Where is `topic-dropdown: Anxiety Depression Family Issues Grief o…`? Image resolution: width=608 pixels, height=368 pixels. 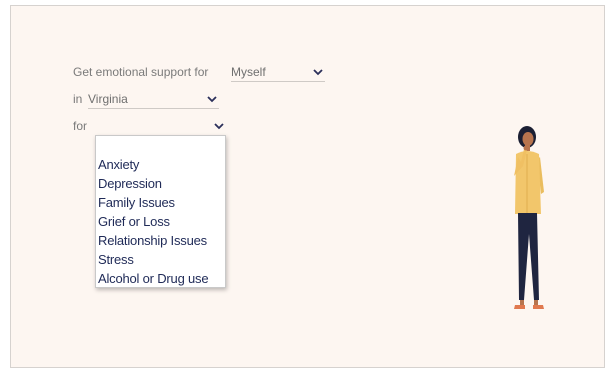 topic-dropdown: Anxiety Depression Family Issues Grief o… is located at coordinates (160, 211).